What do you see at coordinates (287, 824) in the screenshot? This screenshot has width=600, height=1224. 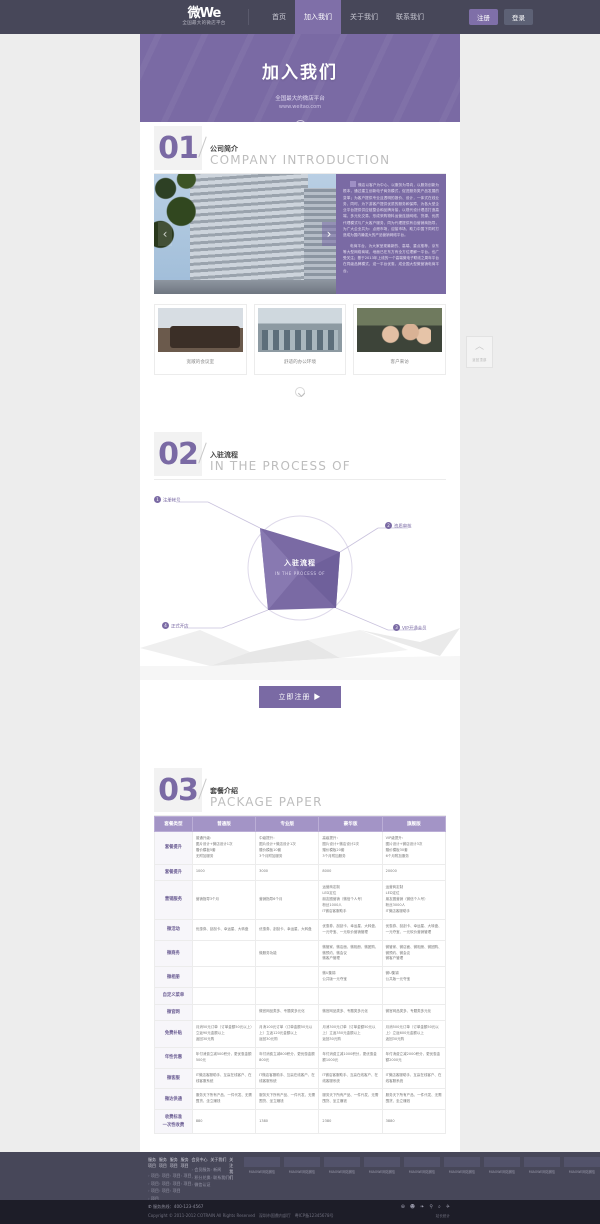 I see `pricing-column-header: 专业版` at bounding box center [287, 824].